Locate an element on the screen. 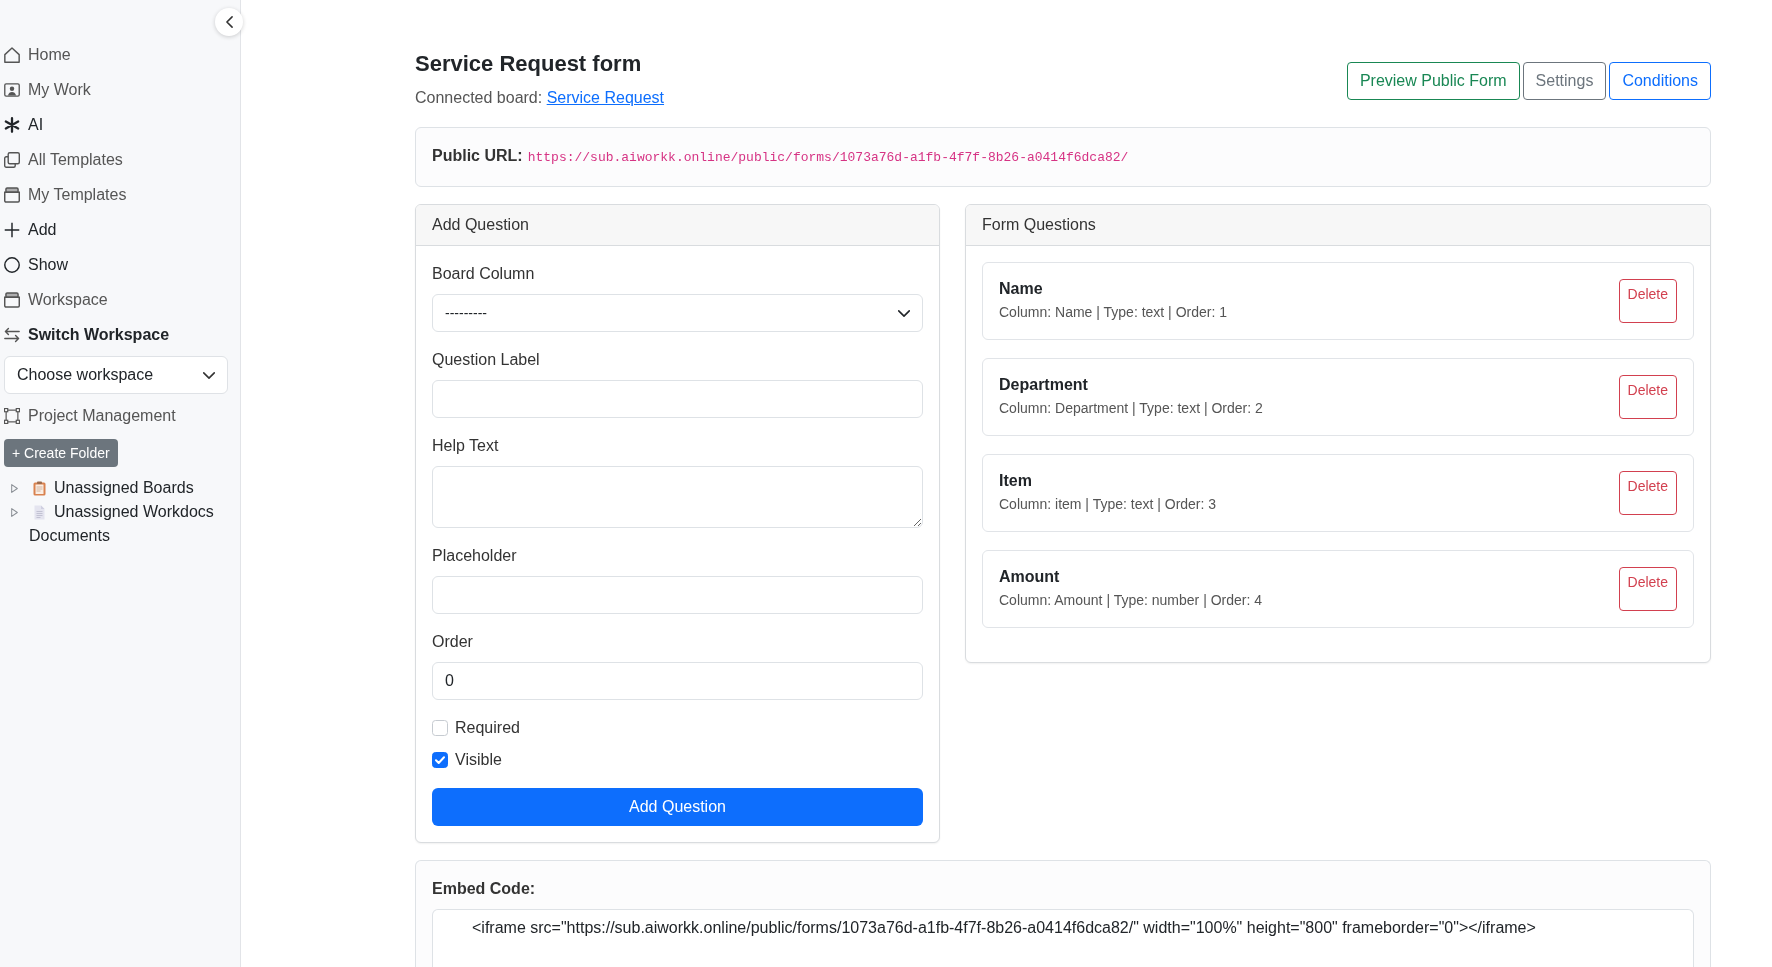 Image resolution: width=1772 pixels, height=967 pixels. question-details: Column: Name | Type: text | Order: 1 is located at coordinates (1113, 312).